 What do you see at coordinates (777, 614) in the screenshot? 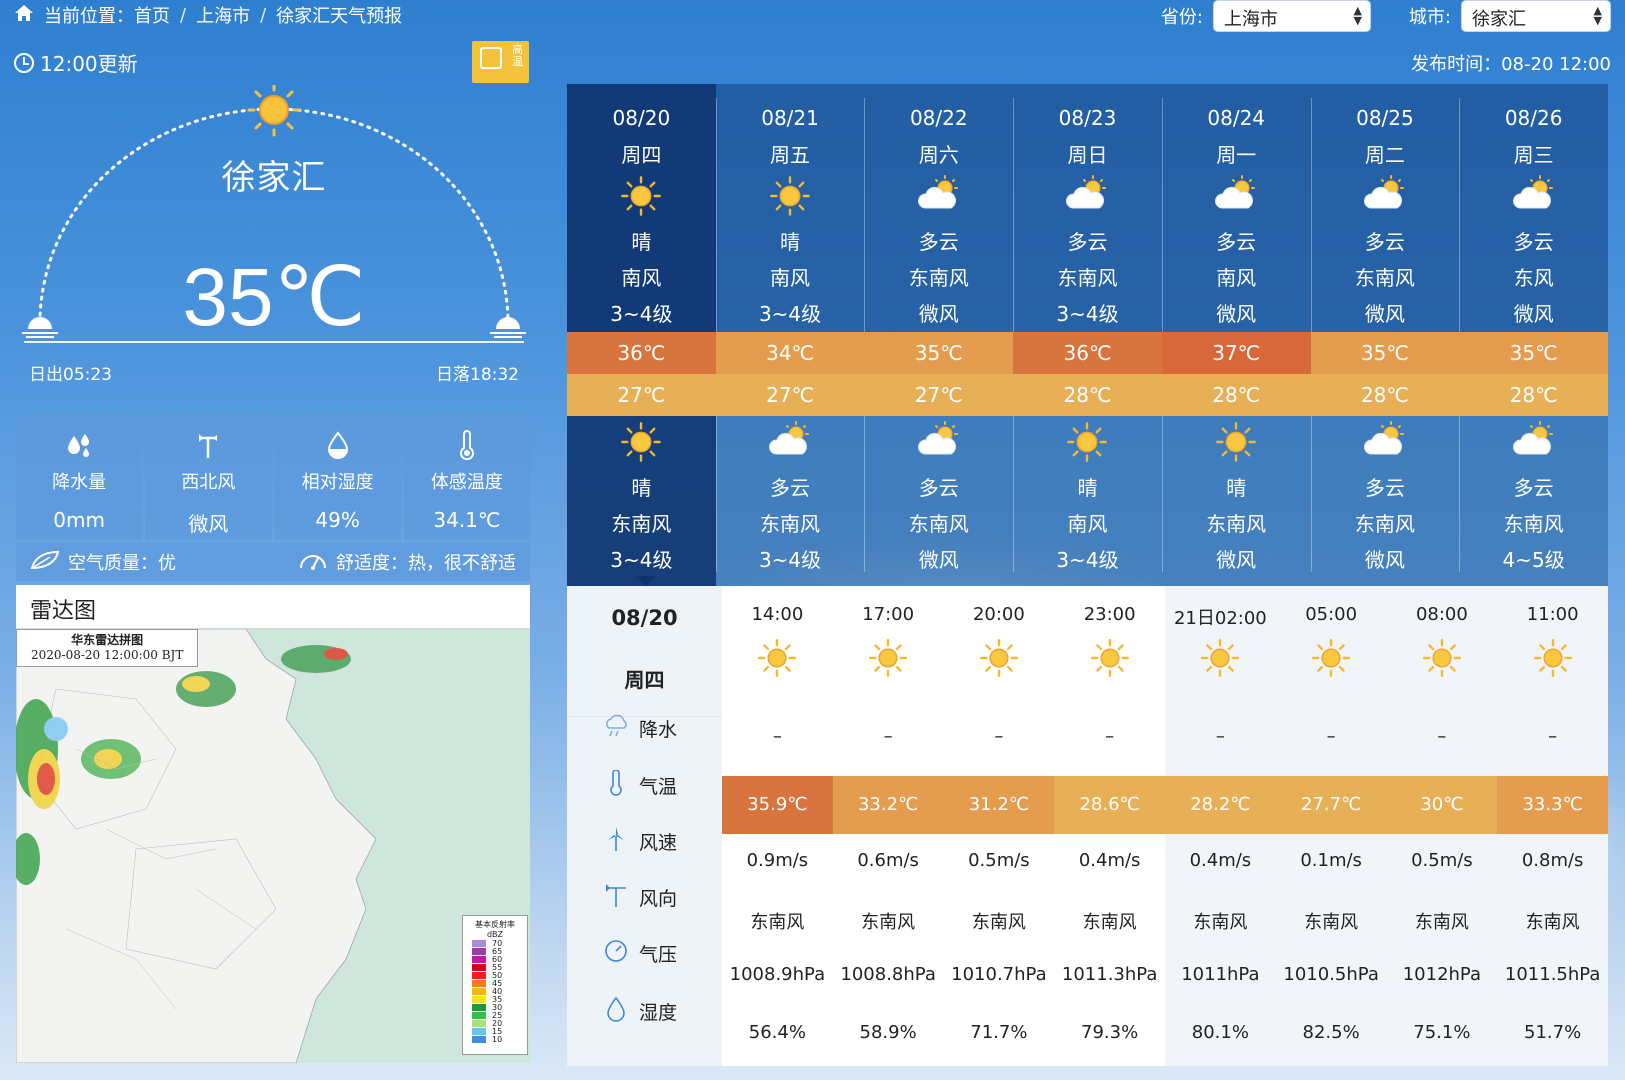
I see `hourly-time: 14:00` at bounding box center [777, 614].